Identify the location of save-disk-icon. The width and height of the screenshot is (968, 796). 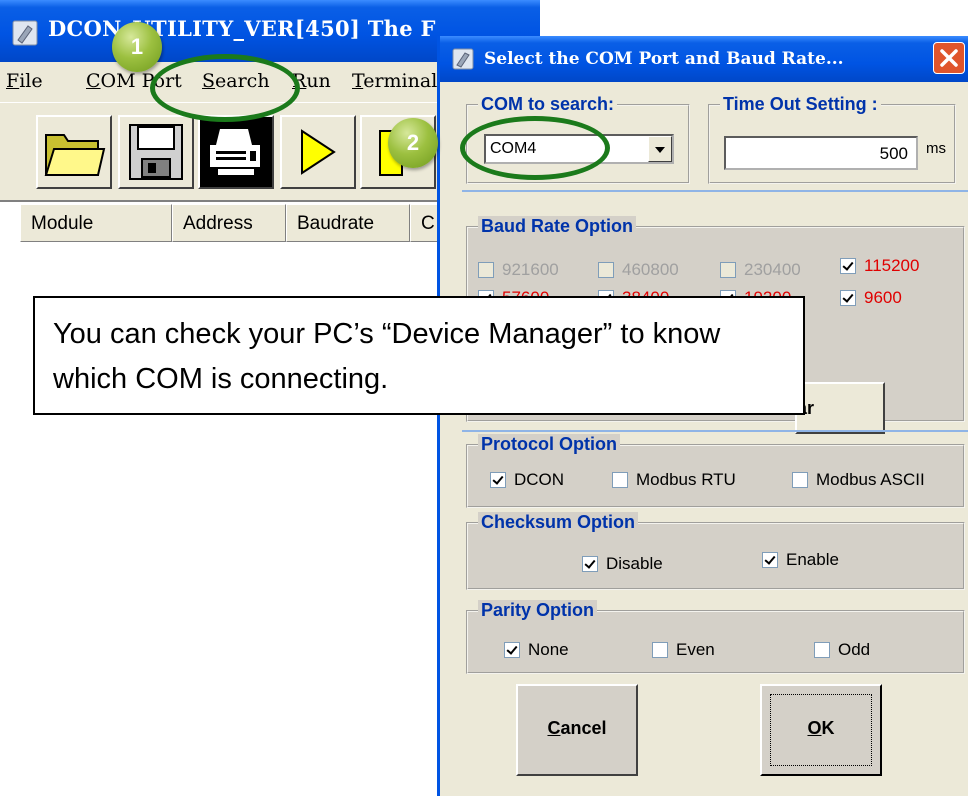
(156, 152).